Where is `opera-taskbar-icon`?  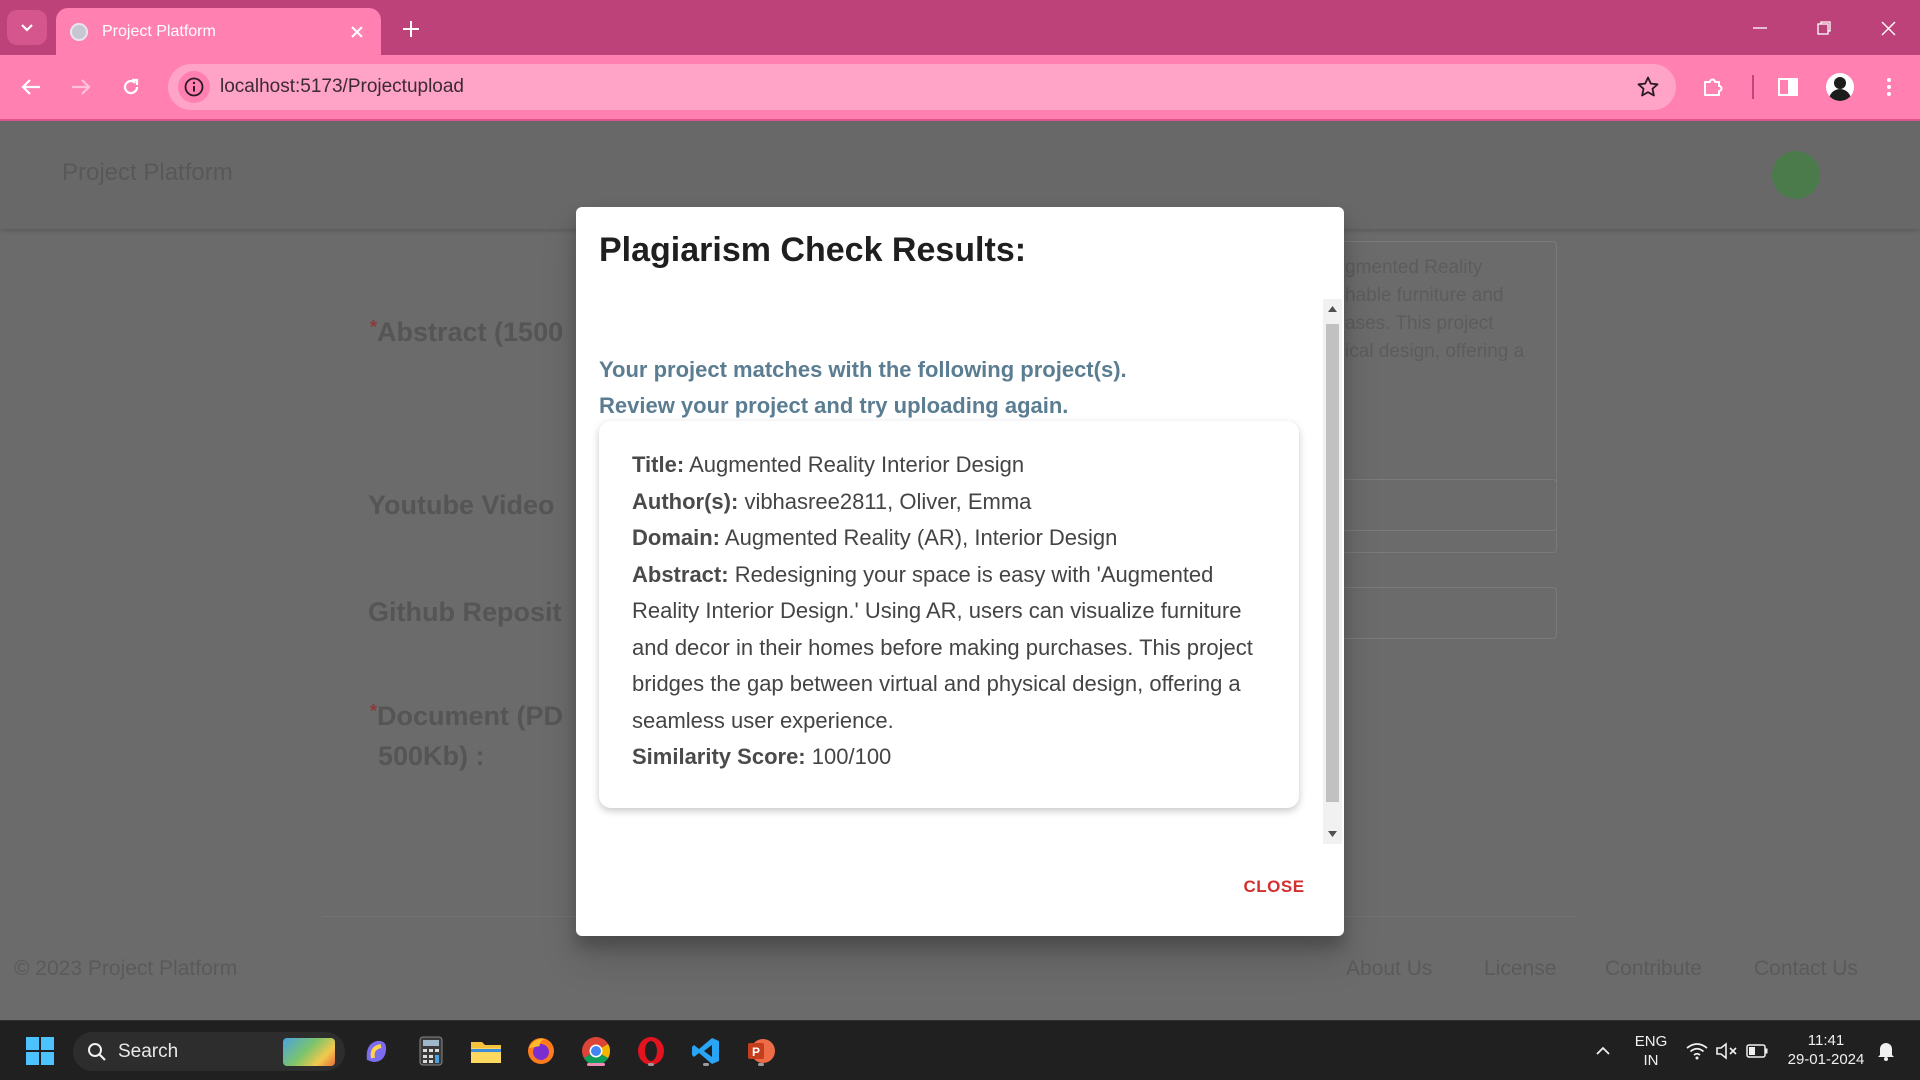 opera-taskbar-icon is located at coordinates (651, 1051).